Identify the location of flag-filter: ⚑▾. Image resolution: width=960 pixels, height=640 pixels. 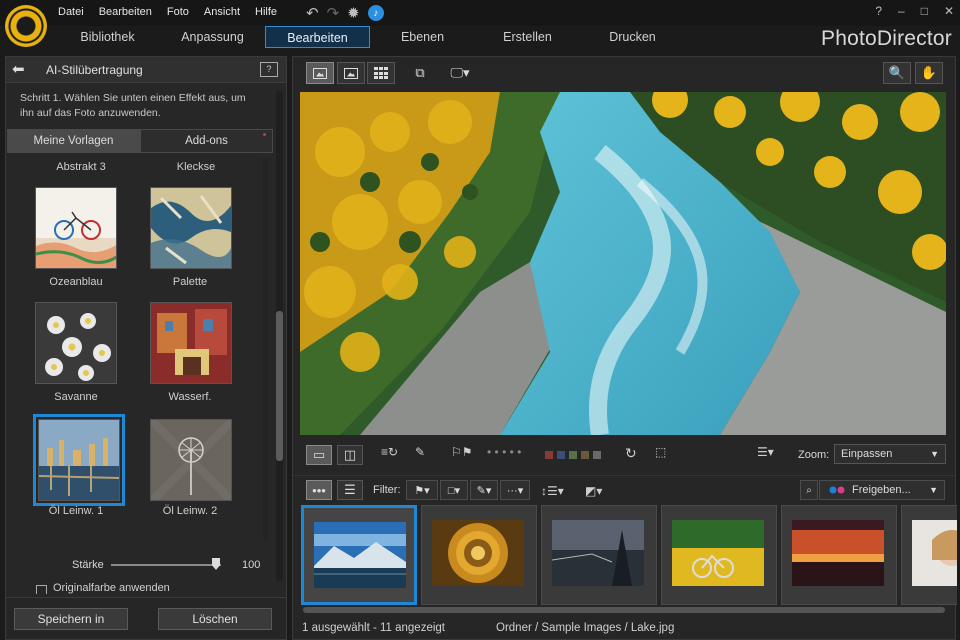
(422, 490).